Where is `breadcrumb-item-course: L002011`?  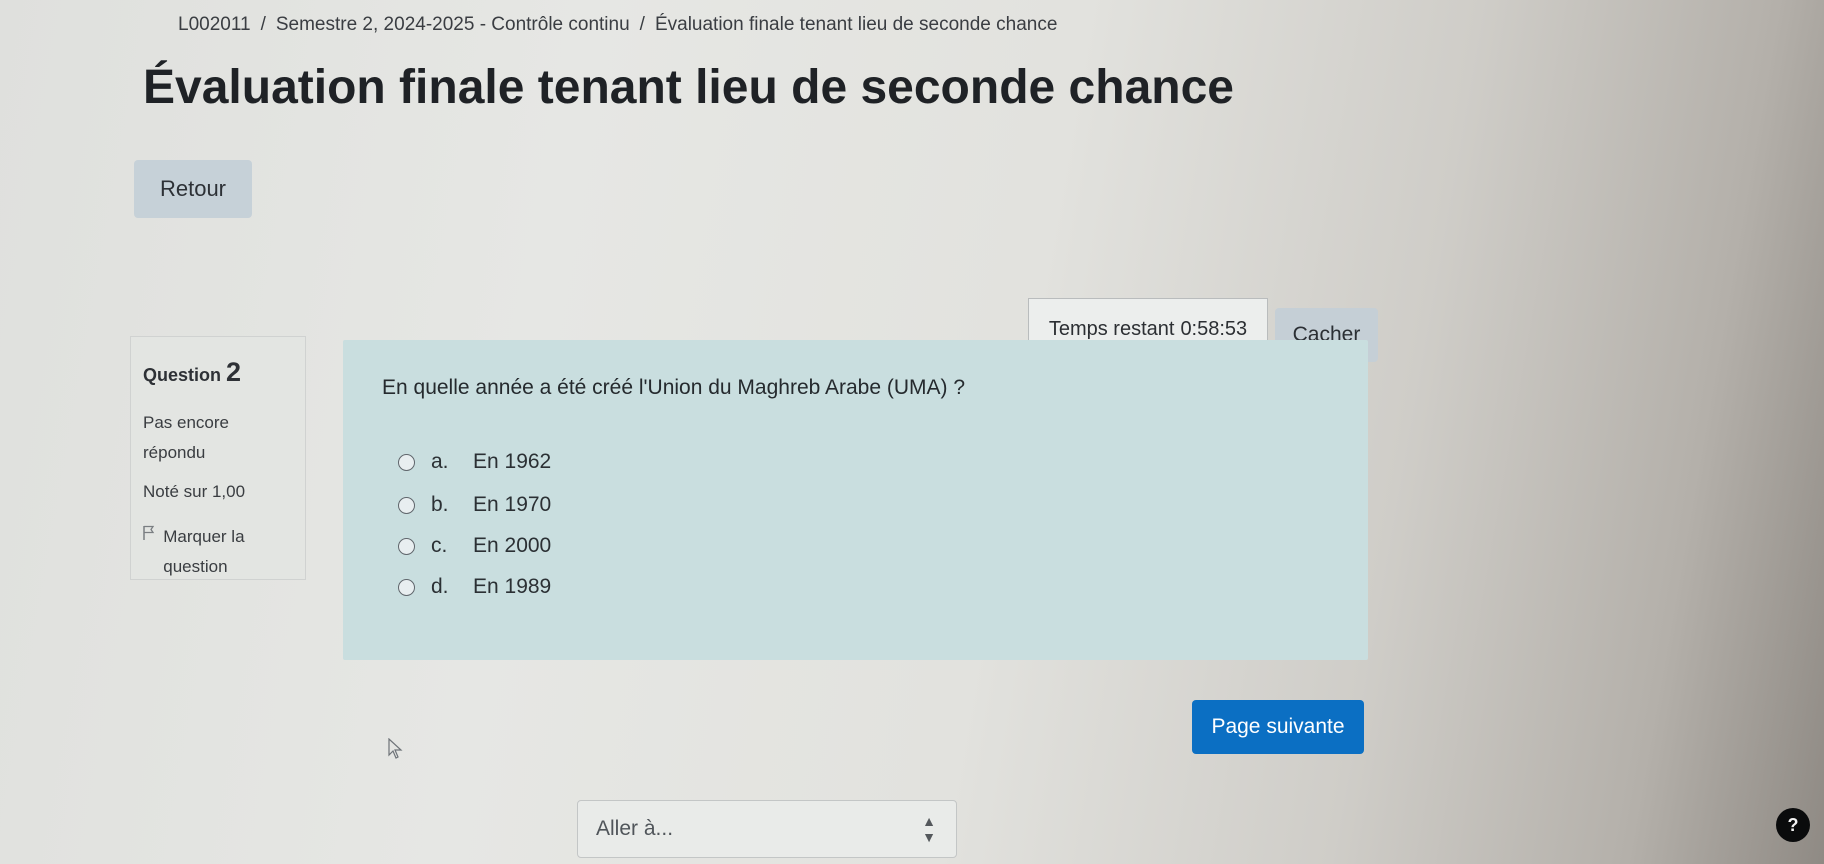 breadcrumb-item-course: L002011 is located at coordinates (214, 24).